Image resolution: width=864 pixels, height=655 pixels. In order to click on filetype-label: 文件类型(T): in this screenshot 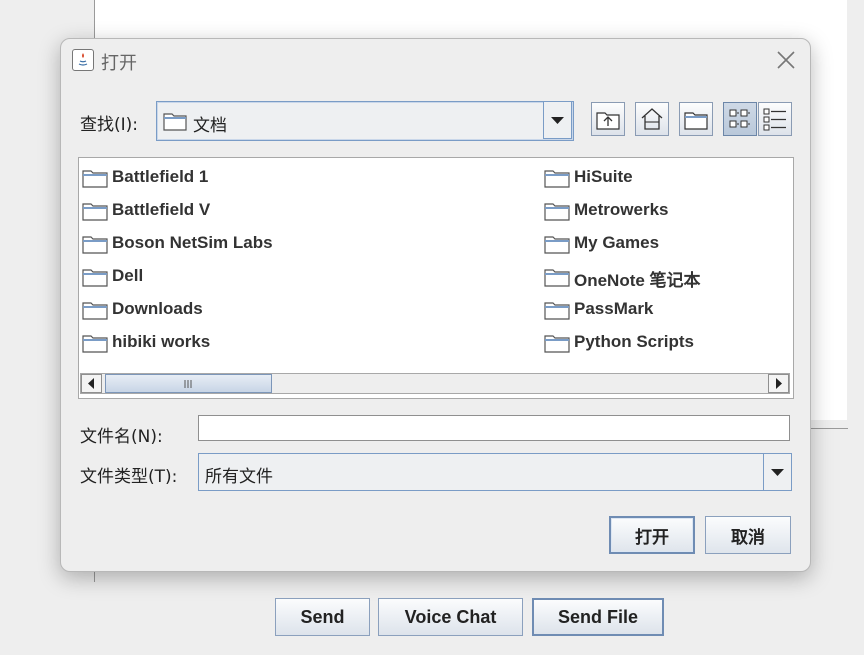, I will do `click(129, 477)`.